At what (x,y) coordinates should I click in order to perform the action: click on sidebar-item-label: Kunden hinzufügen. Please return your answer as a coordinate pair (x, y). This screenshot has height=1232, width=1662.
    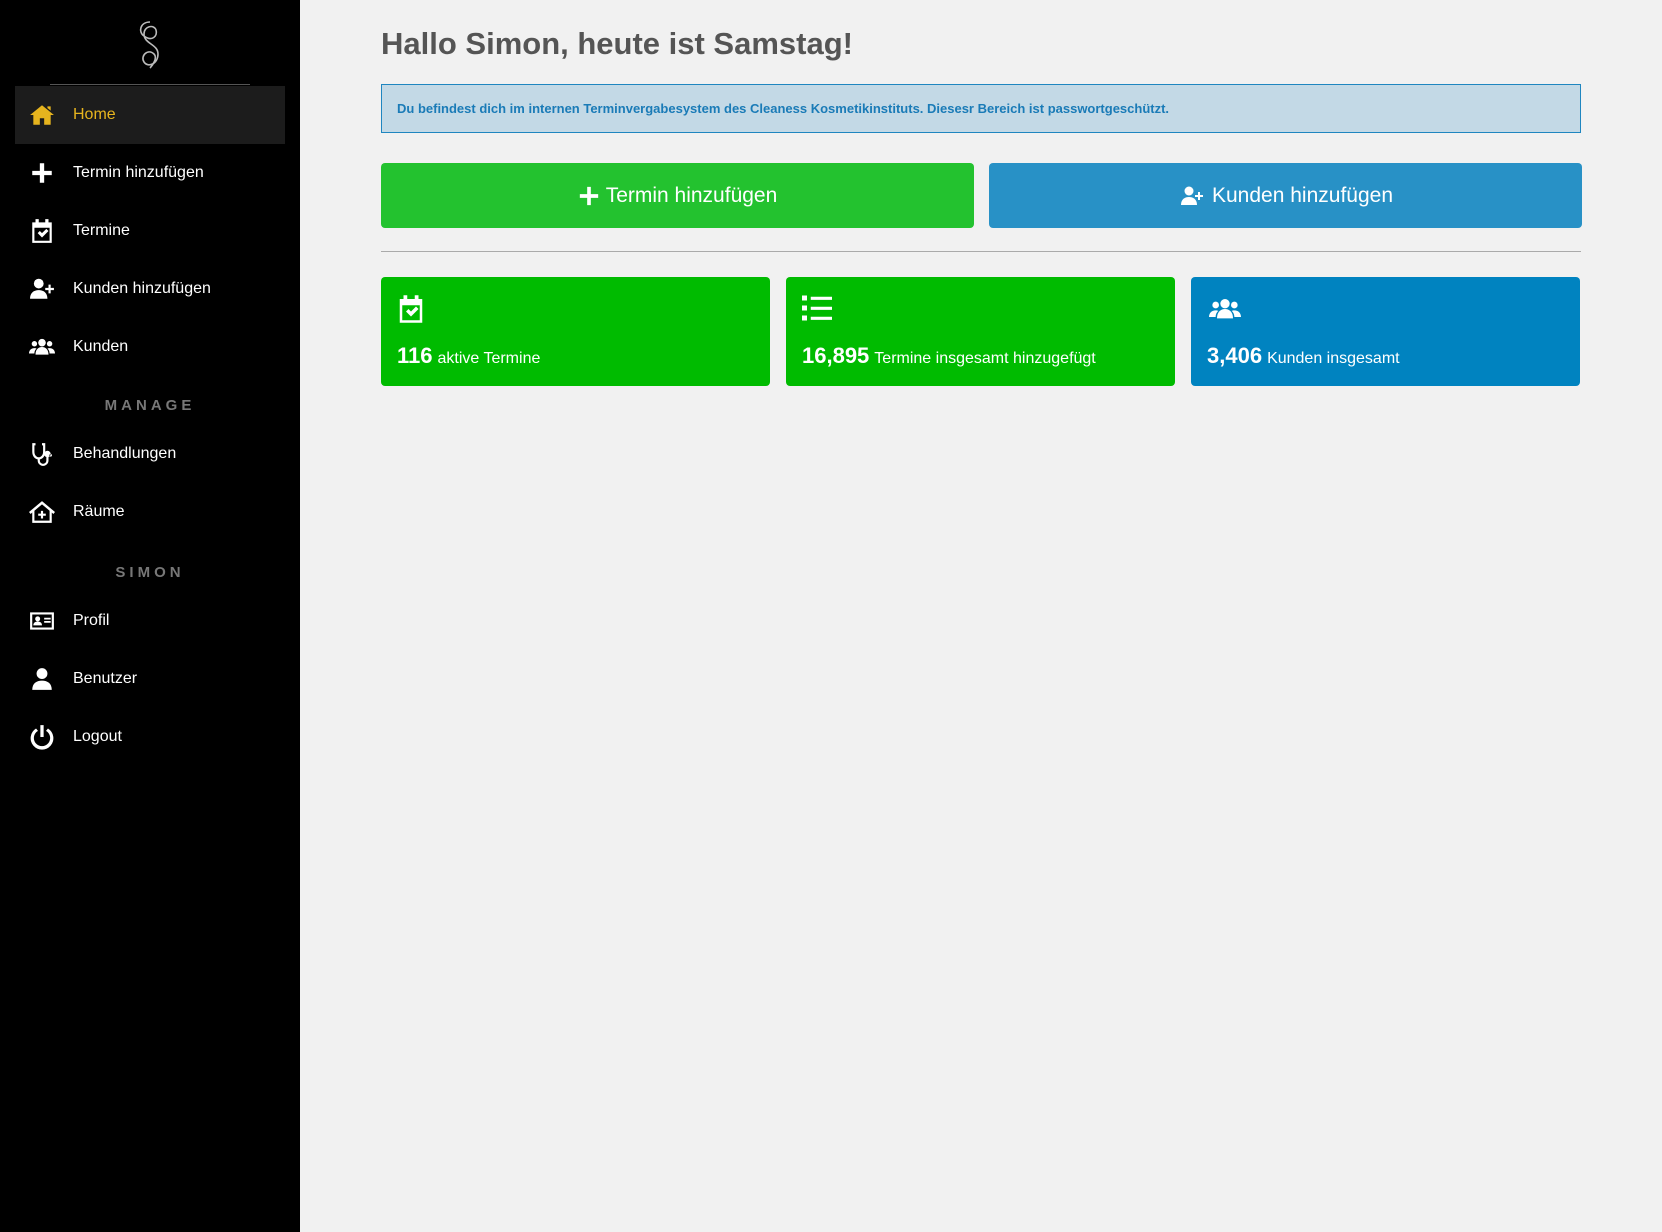
    Looking at the image, I should click on (142, 288).